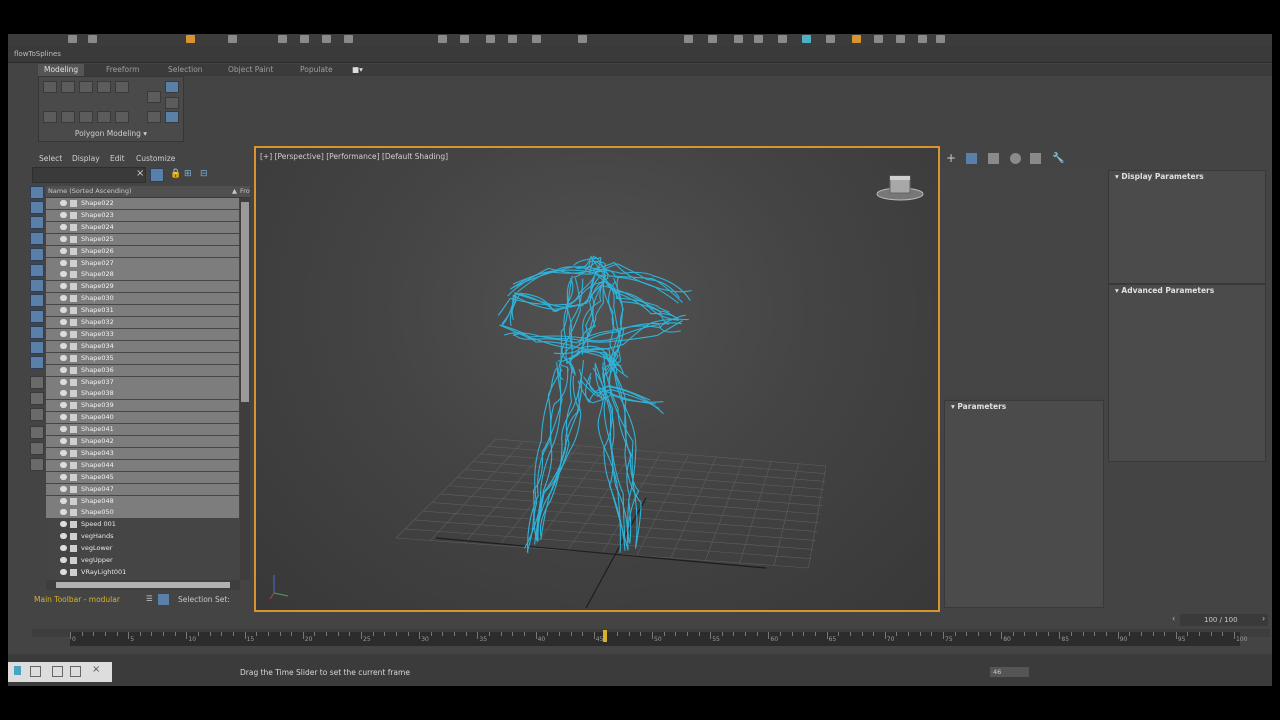 This screenshot has width=1280, height=720. What do you see at coordinates (326, 39) in the screenshot?
I see `scale-icon` at bounding box center [326, 39].